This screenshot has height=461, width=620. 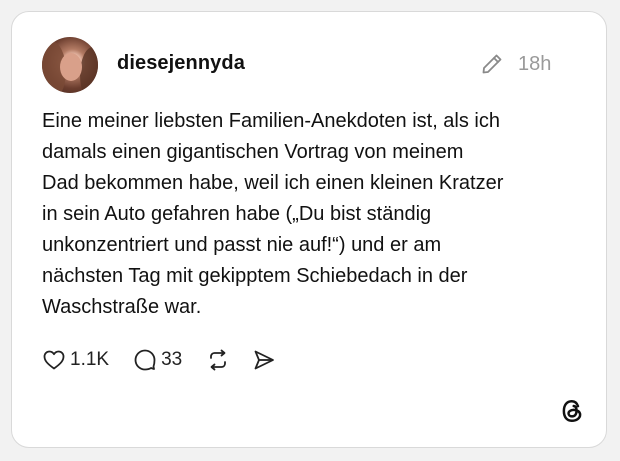 What do you see at coordinates (145, 360) in the screenshot?
I see `comment-icon` at bounding box center [145, 360].